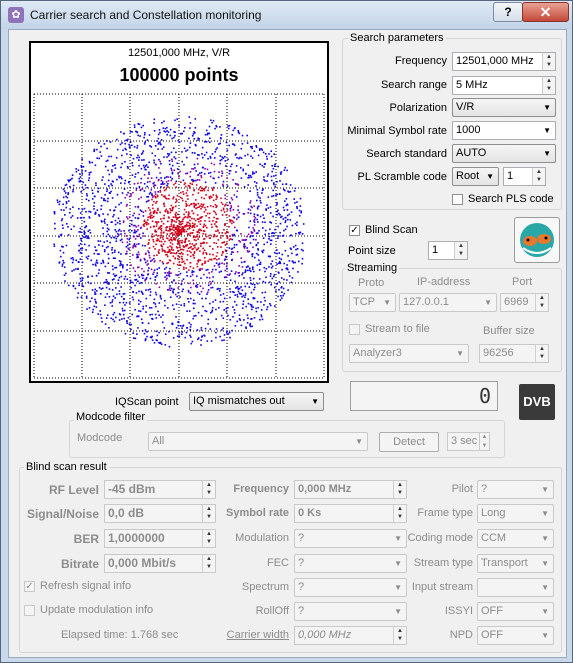 The width and height of the screenshot is (573, 663). What do you see at coordinates (301, 538) in the screenshot?
I see `modulation-value: ?` at bounding box center [301, 538].